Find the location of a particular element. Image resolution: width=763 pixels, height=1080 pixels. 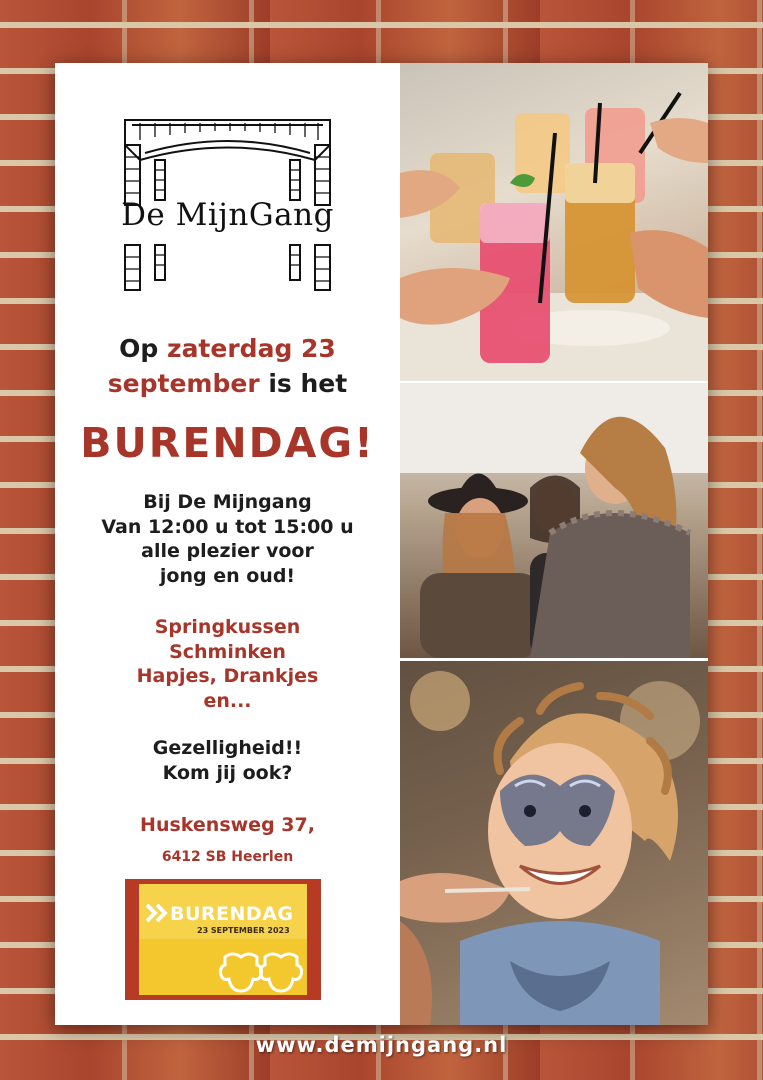

event-title: BURENDAG! is located at coordinates (227, 443).